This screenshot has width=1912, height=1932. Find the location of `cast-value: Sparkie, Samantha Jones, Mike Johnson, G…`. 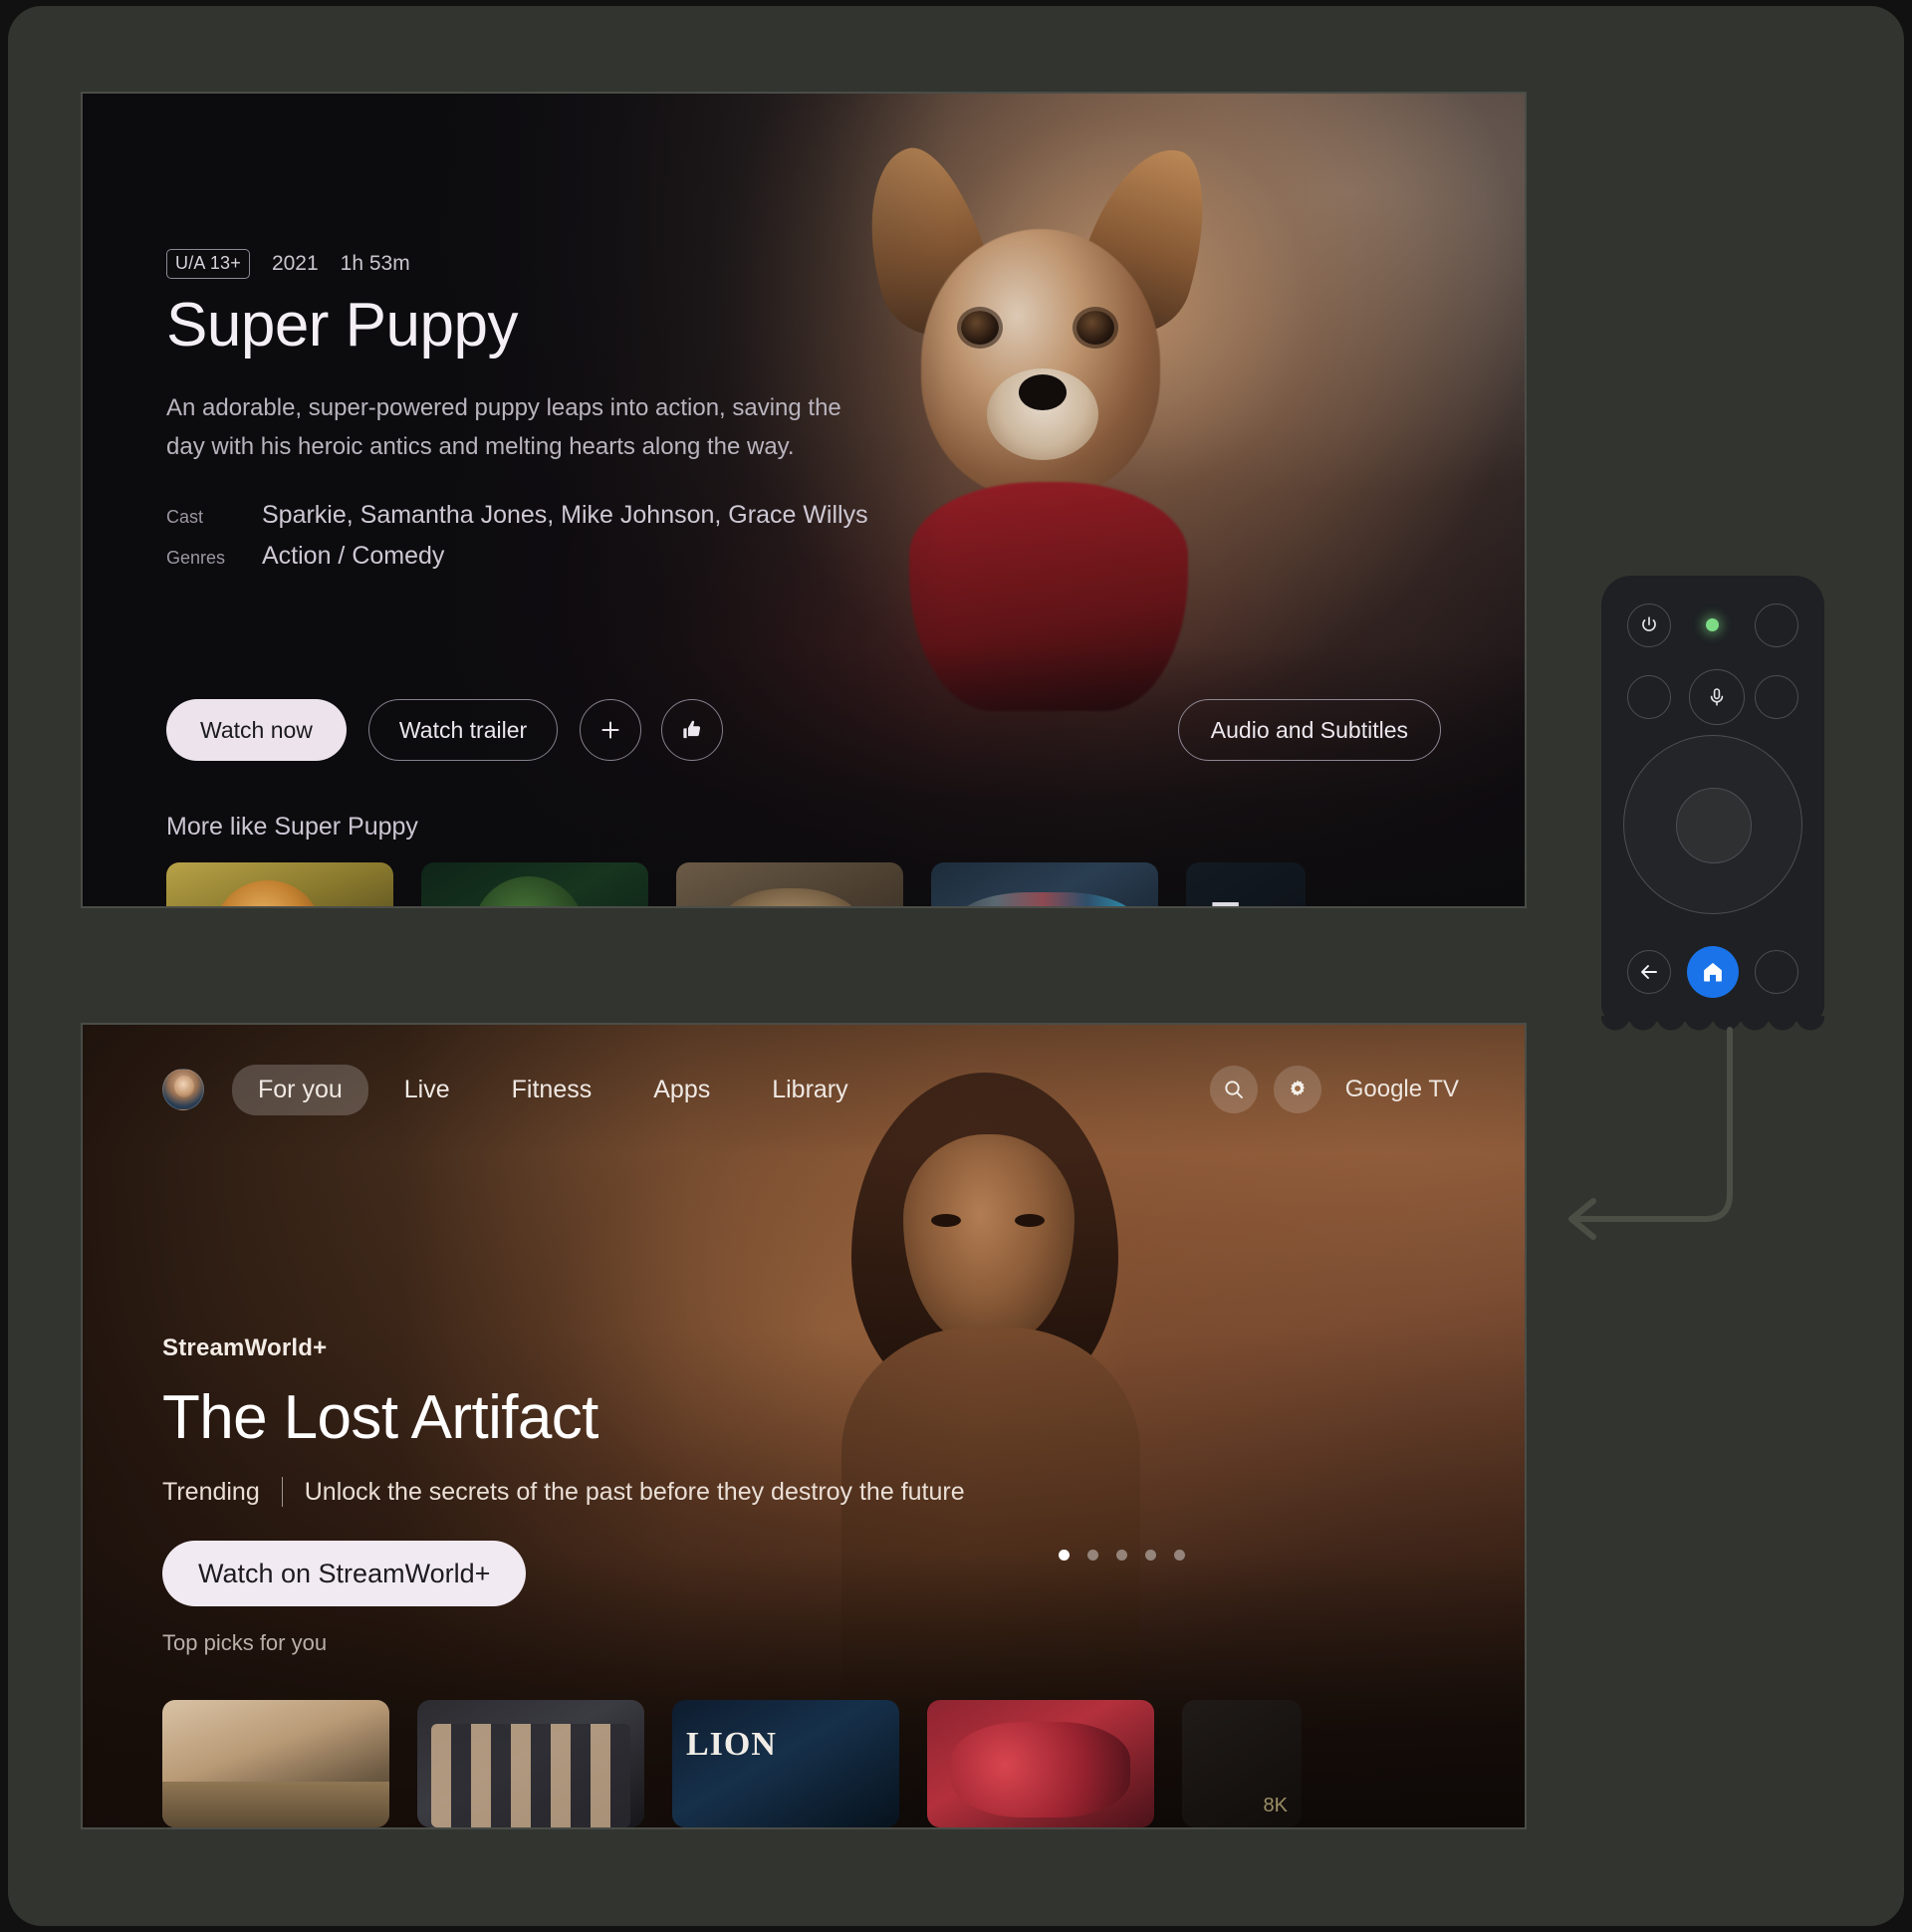

cast-value: Sparkie, Samantha Jones, Mike Johnson, G… is located at coordinates (565, 516).